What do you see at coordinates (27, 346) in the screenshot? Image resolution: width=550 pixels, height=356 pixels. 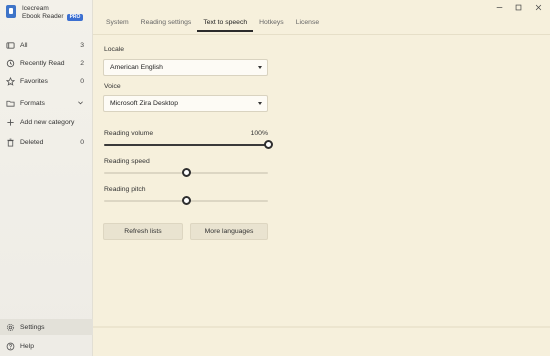 I see `sidebar-item-label: Help` at bounding box center [27, 346].